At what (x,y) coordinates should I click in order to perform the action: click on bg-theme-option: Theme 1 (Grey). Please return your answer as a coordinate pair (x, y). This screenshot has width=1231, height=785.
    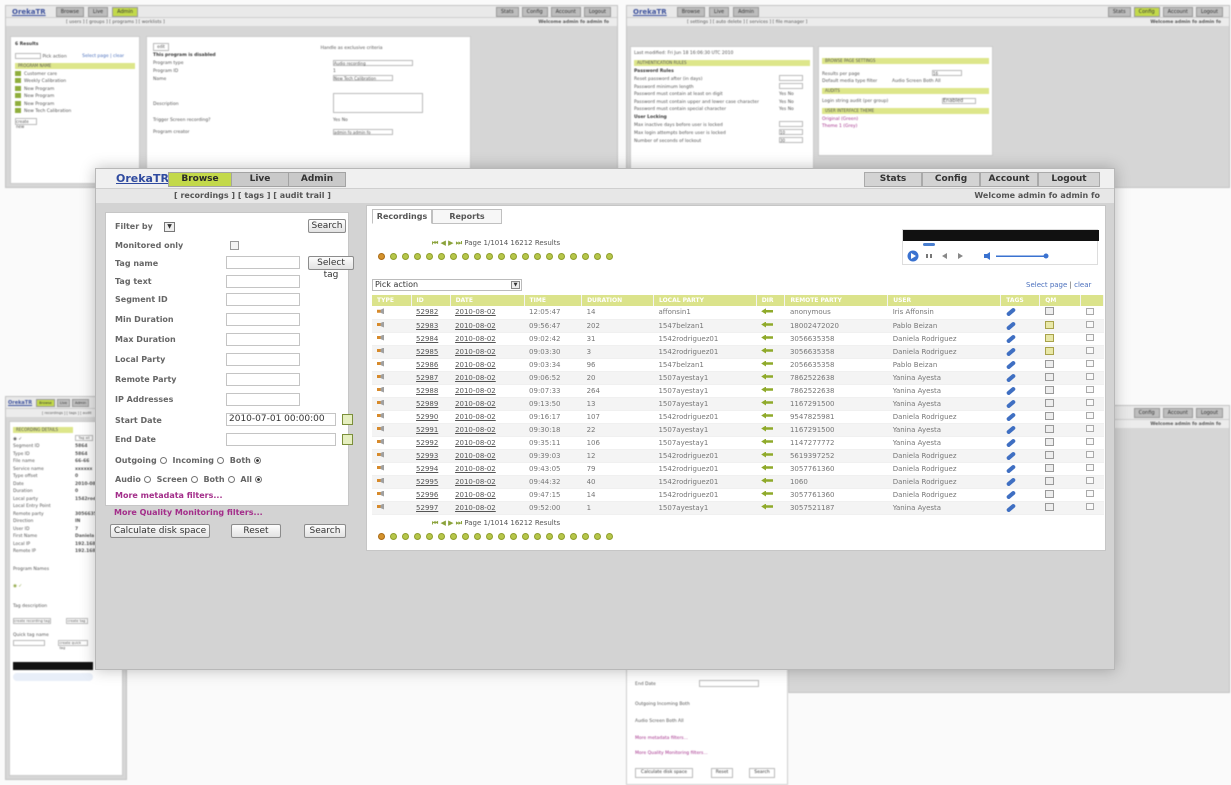
    Looking at the image, I should click on (905, 127).